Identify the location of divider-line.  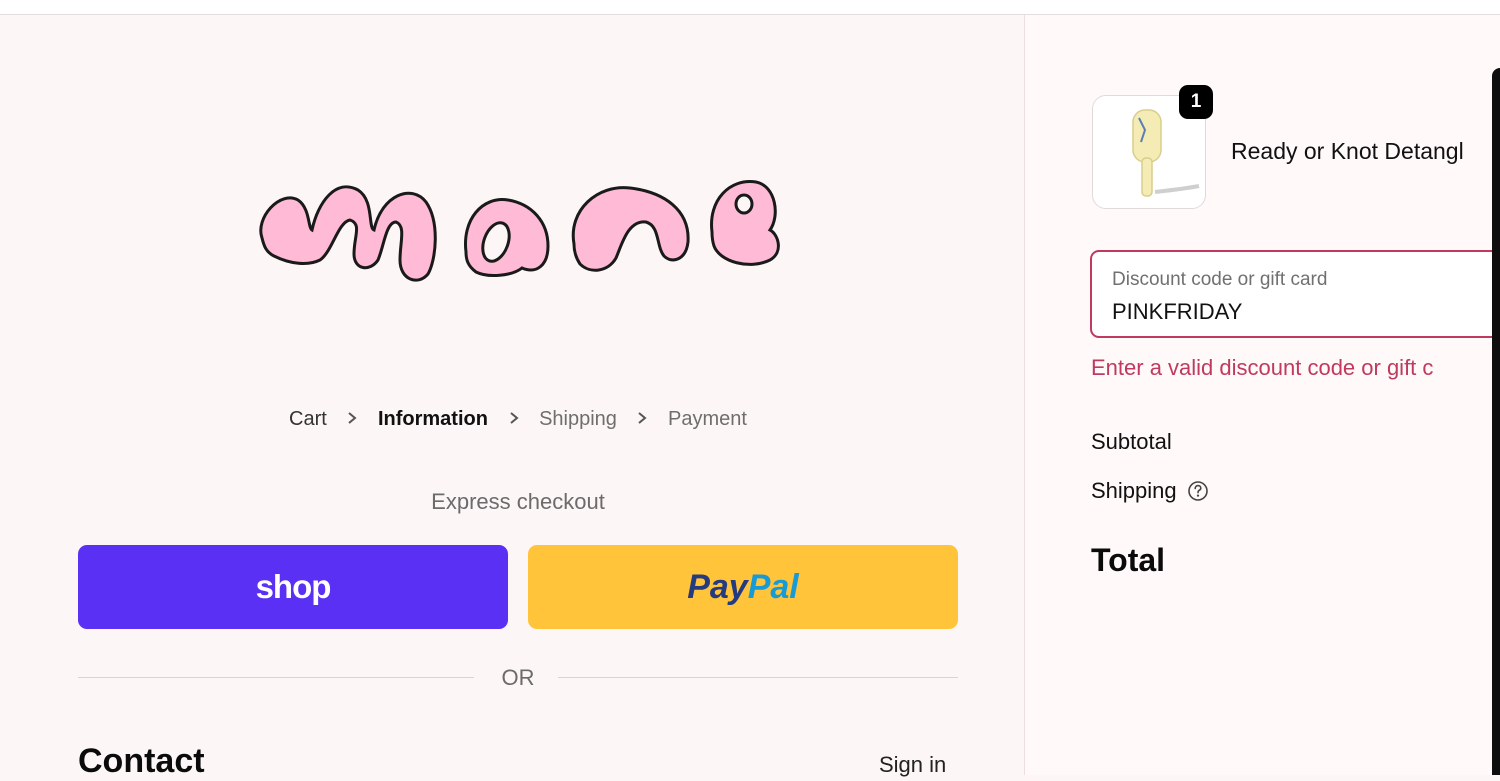
(758, 677).